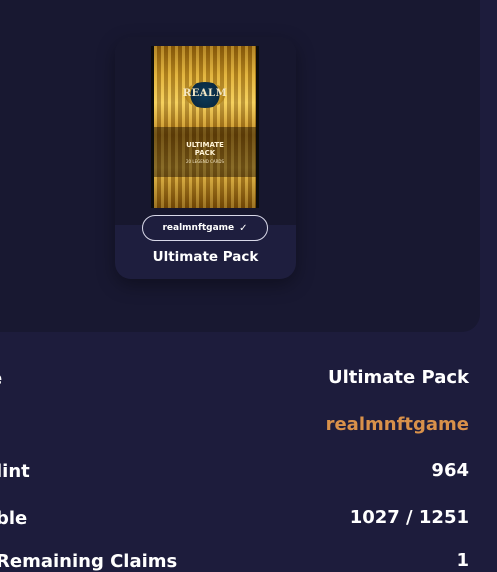 The height and width of the screenshot is (572, 497). What do you see at coordinates (205, 127) in the screenshot?
I see `pack-image: REALM ULTIMATE PACK 20 LEGEND CARDS` at bounding box center [205, 127].